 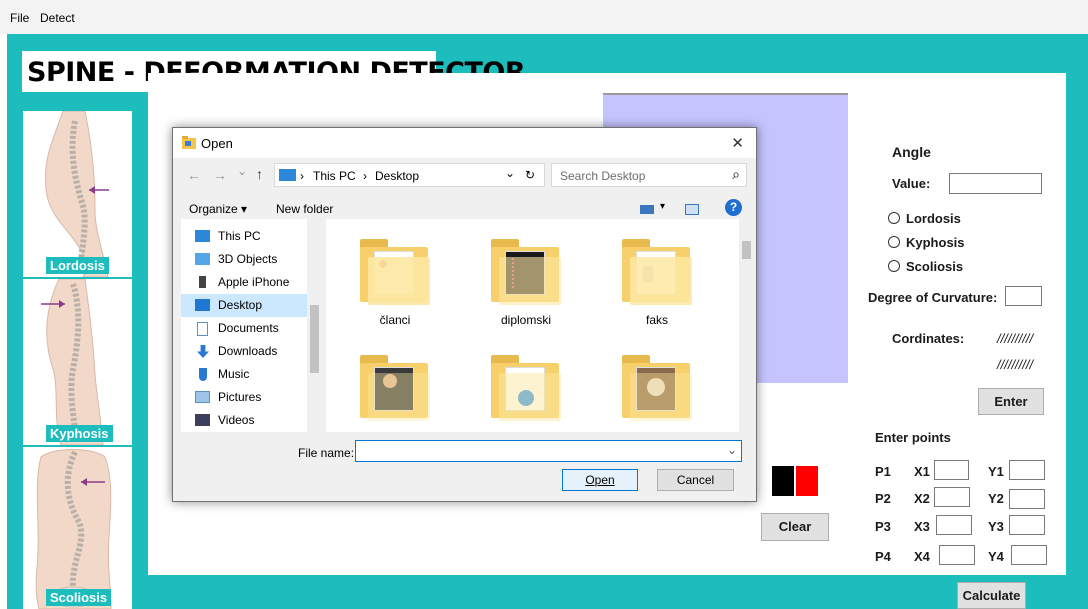 What do you see at coordinates (933, 297) in the screenshot?
I see `degree-label: Degree of Curvature:` at bounding box center [933, 297].